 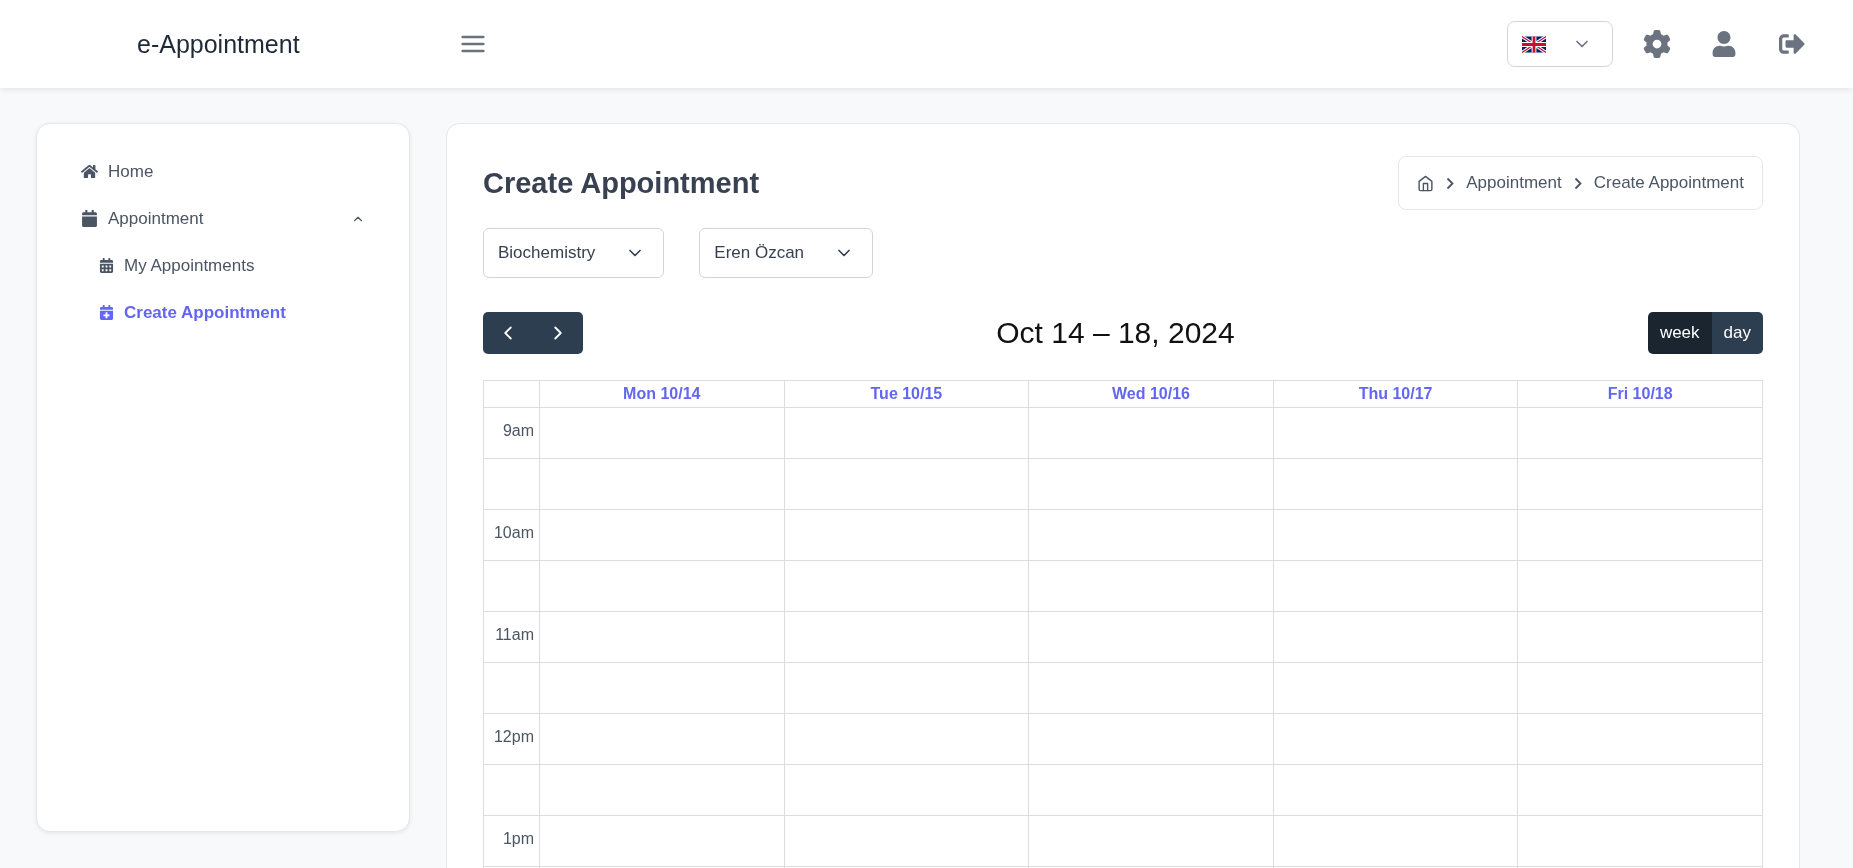 I want to click on page-title: Create Appointment, so click(x=621, y=183).